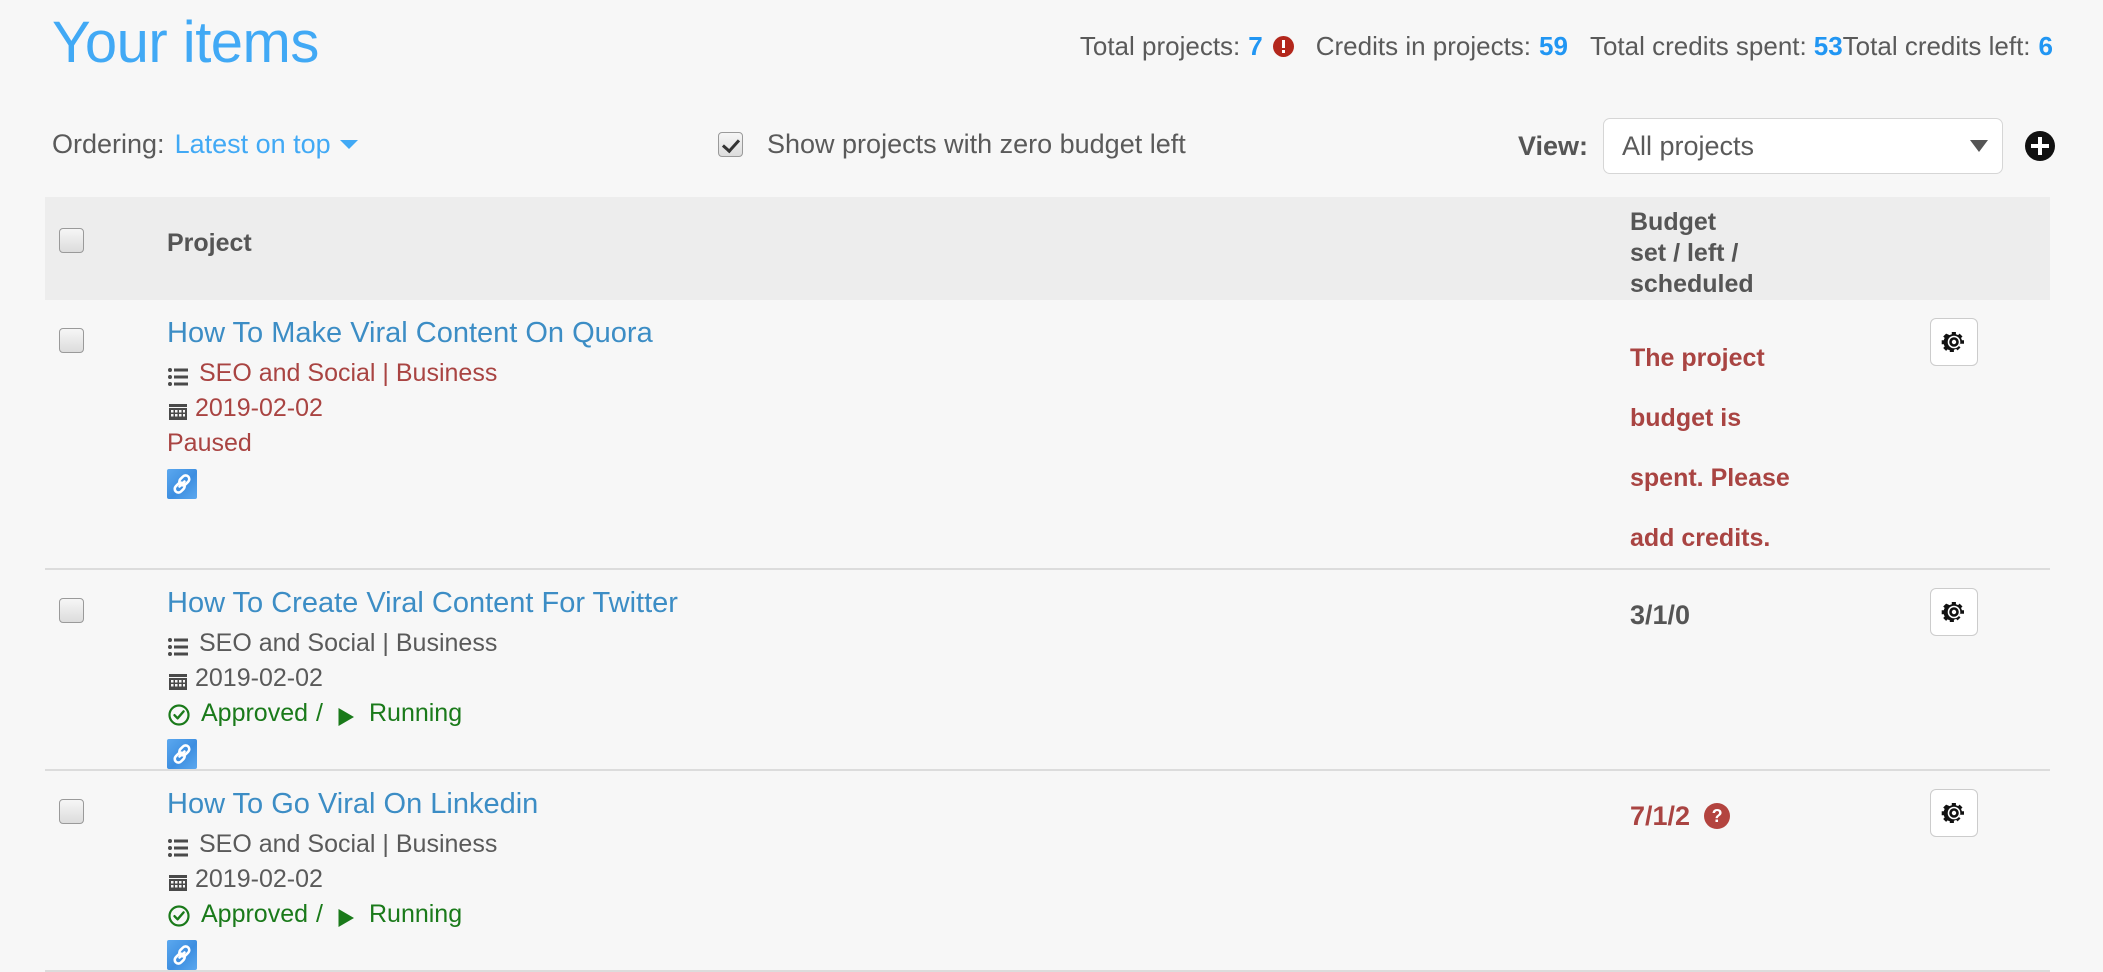 The image size is (2103, 972). I want to click on project-title-link: How To Go Viral On Linkedin, so click(898, 804).